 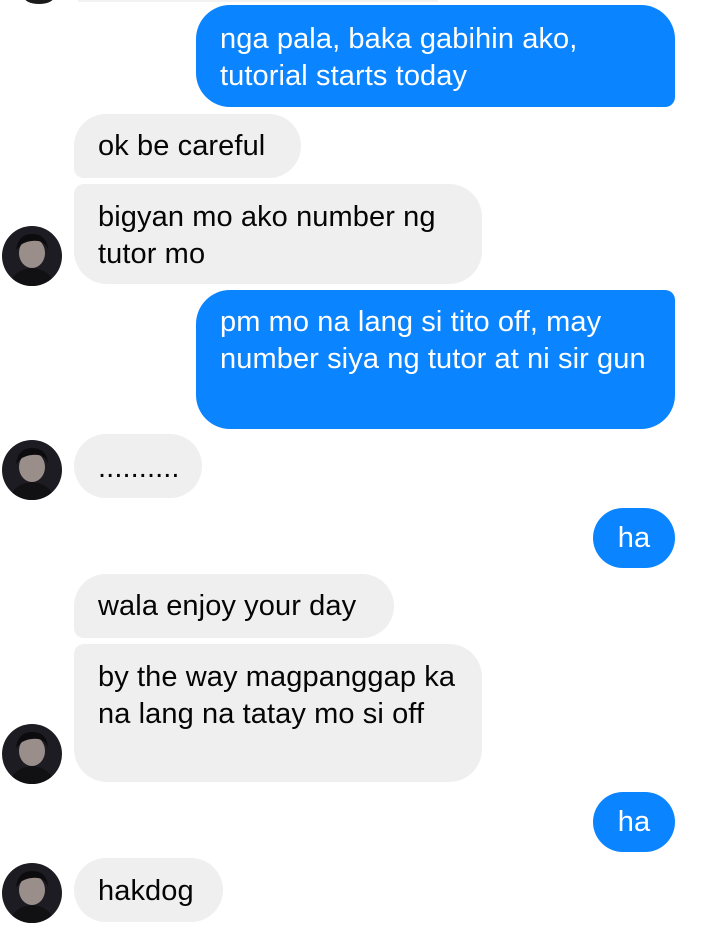 I want to click on incoming-message-bubble: wala enjoy your day, so click(x=234, y=606).